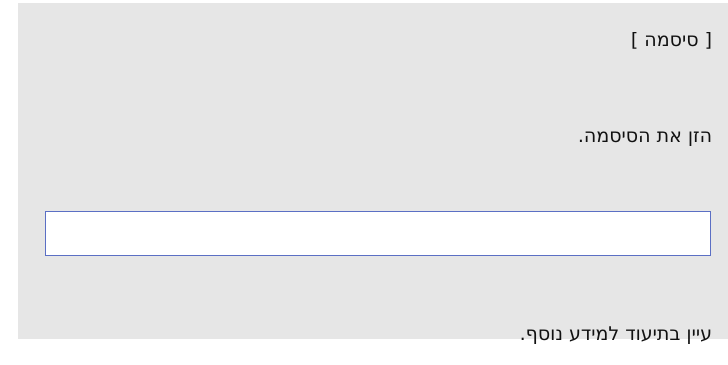 The height and width of the screenshot is (365, 728). Describe the element at coordinates (671, 40) in the screenshot. I see `dialog-title: [ סיסמה ]` at that location.